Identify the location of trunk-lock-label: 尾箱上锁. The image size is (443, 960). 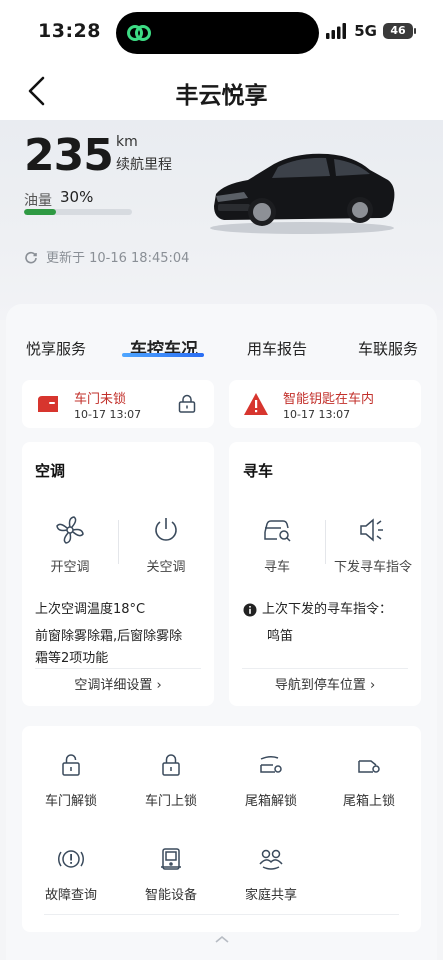
(368, 801).